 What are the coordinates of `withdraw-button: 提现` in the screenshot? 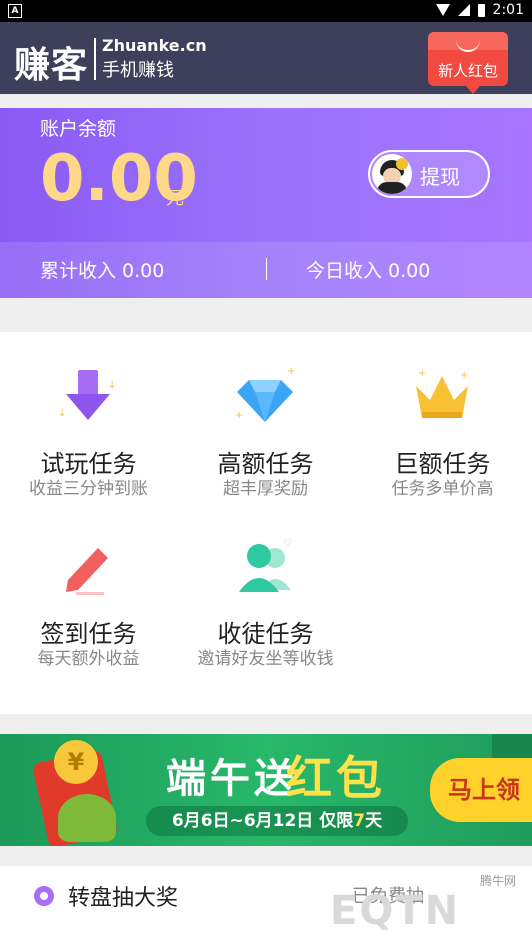 It's located at (429, 174).